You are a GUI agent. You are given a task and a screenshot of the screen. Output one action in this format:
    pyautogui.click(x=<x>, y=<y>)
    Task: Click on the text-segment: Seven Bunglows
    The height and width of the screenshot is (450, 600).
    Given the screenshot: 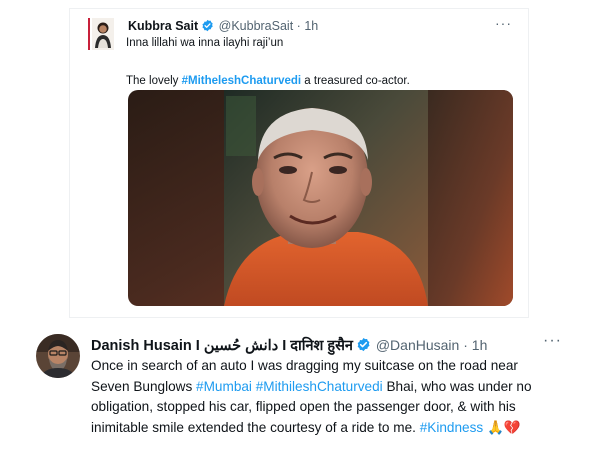 What is the action you would take?
    pyautogui.click(x=144, y=386)
    